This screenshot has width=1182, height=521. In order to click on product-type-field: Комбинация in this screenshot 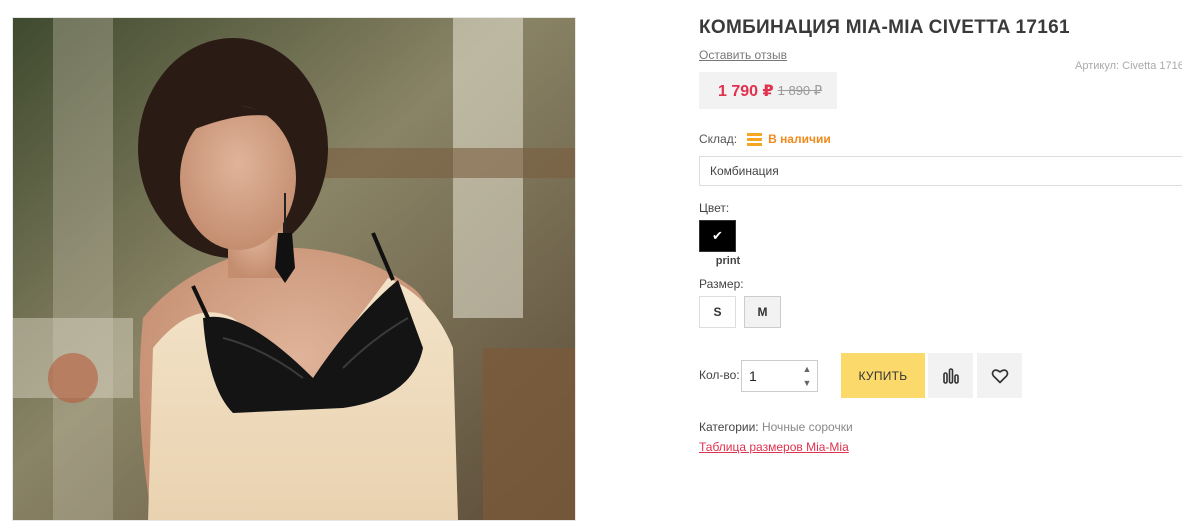, I will do `click(940, 171)`.